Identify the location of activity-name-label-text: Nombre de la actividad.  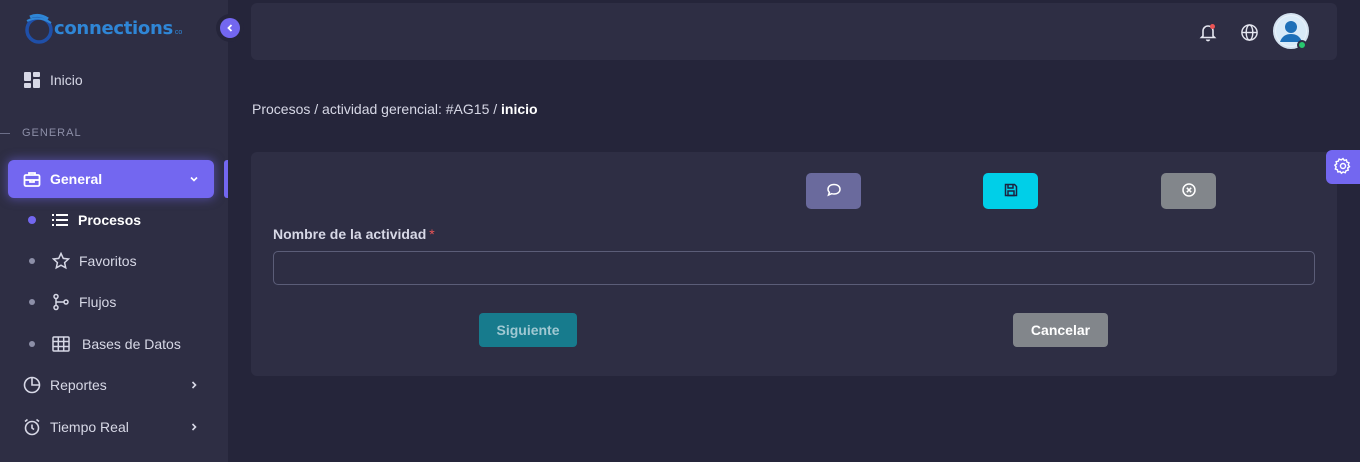
(350, 234).